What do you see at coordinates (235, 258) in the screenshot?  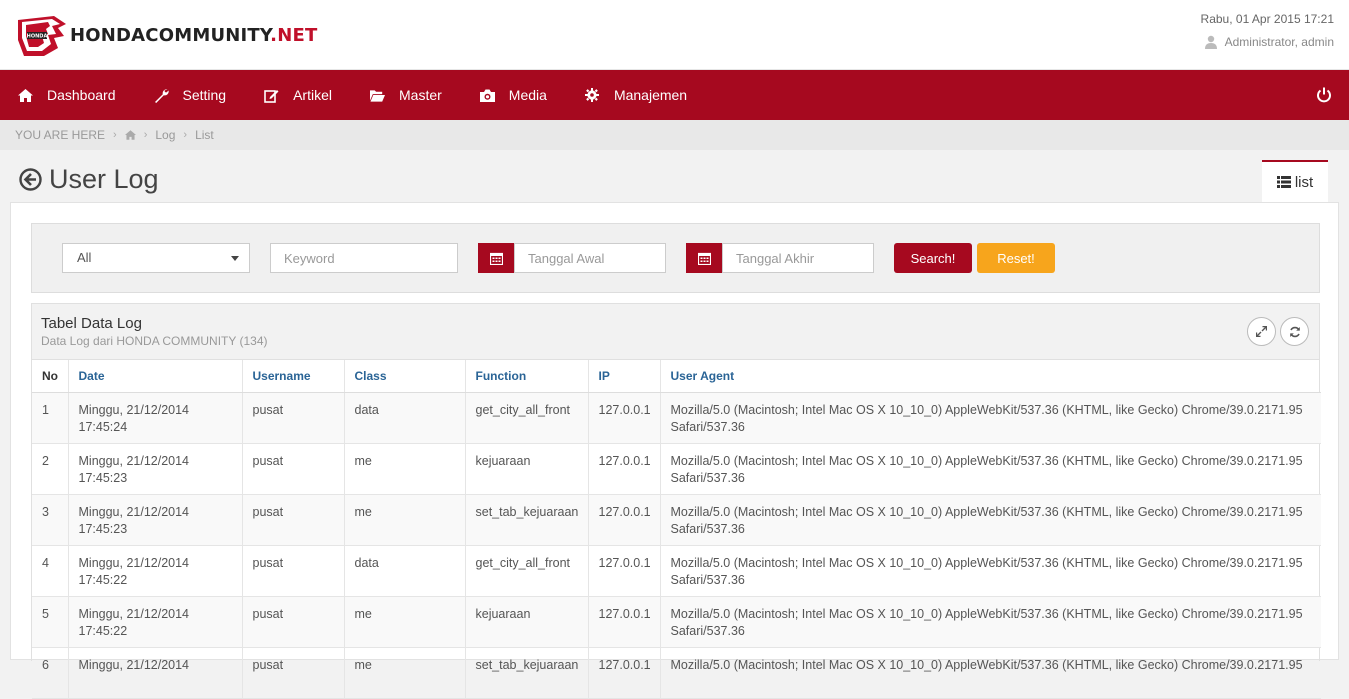 I see `caret-down-icon` at bounding box center [235, 258].